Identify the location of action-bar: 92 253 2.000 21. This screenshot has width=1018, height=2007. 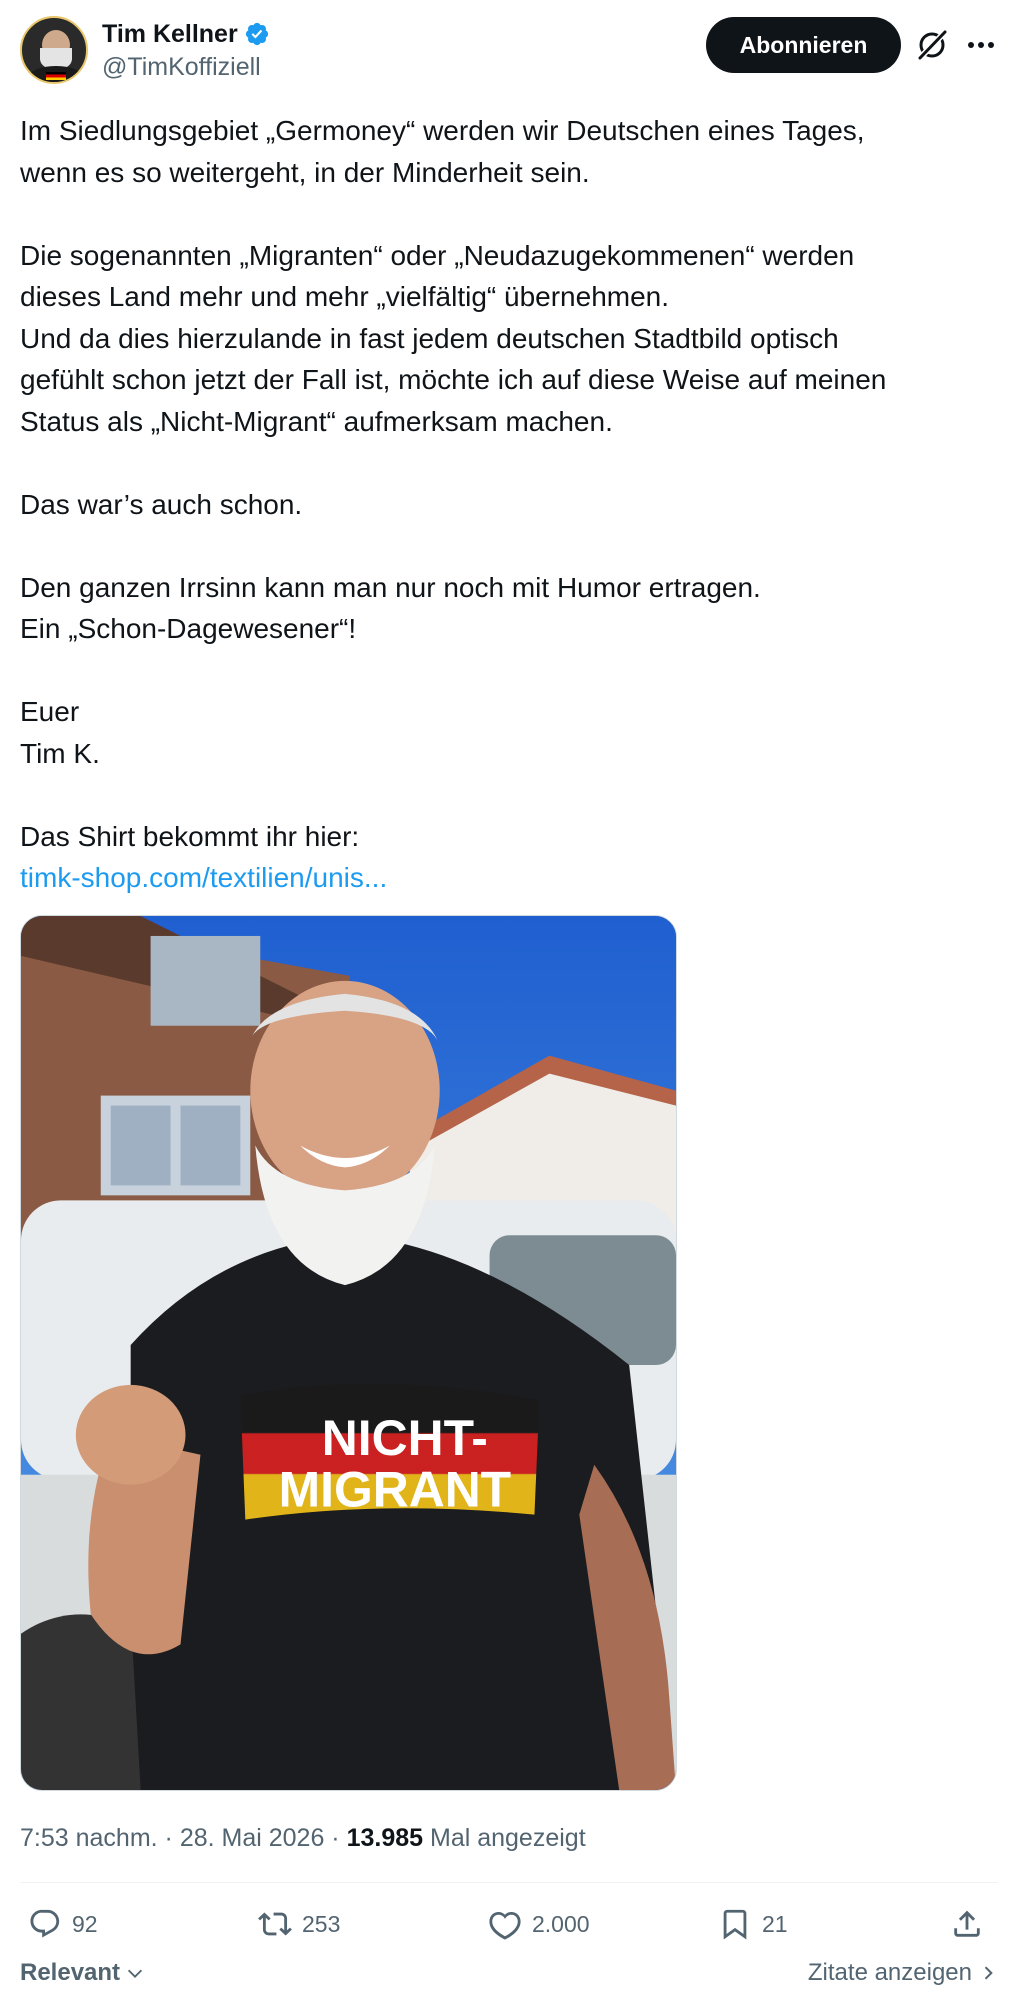
(509, 1924).